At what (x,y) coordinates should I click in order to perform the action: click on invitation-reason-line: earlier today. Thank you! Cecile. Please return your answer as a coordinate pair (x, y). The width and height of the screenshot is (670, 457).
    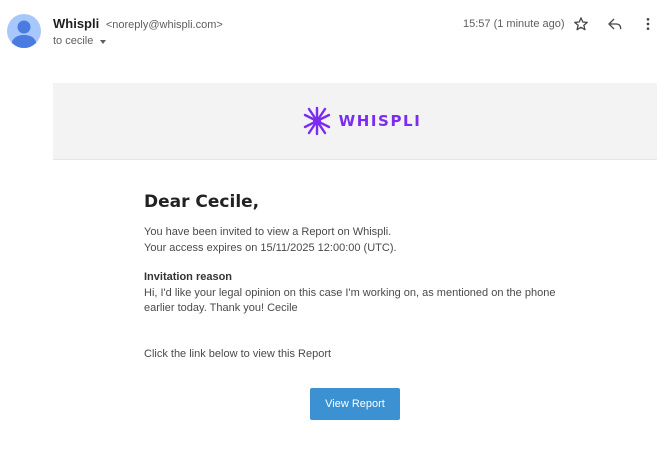
    Looking at the image, I should click on (221, 308).